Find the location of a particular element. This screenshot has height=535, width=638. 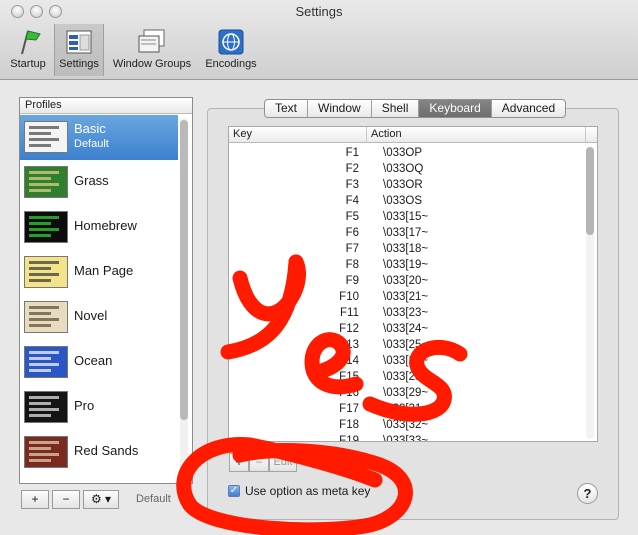

profile-item-red-sands: Red Sands is located at coordinates (99, 452).